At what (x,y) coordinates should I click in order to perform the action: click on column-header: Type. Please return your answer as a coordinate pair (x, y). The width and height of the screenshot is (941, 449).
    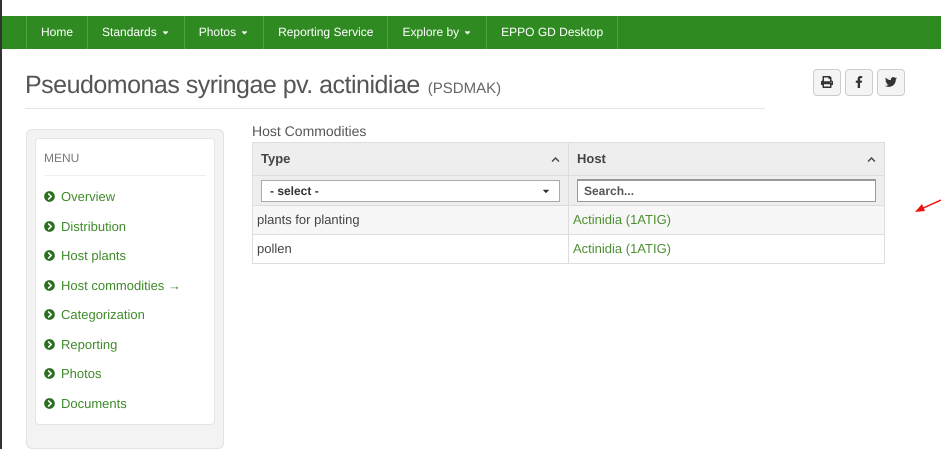
    Looking at the image, I should click on (410, 159).